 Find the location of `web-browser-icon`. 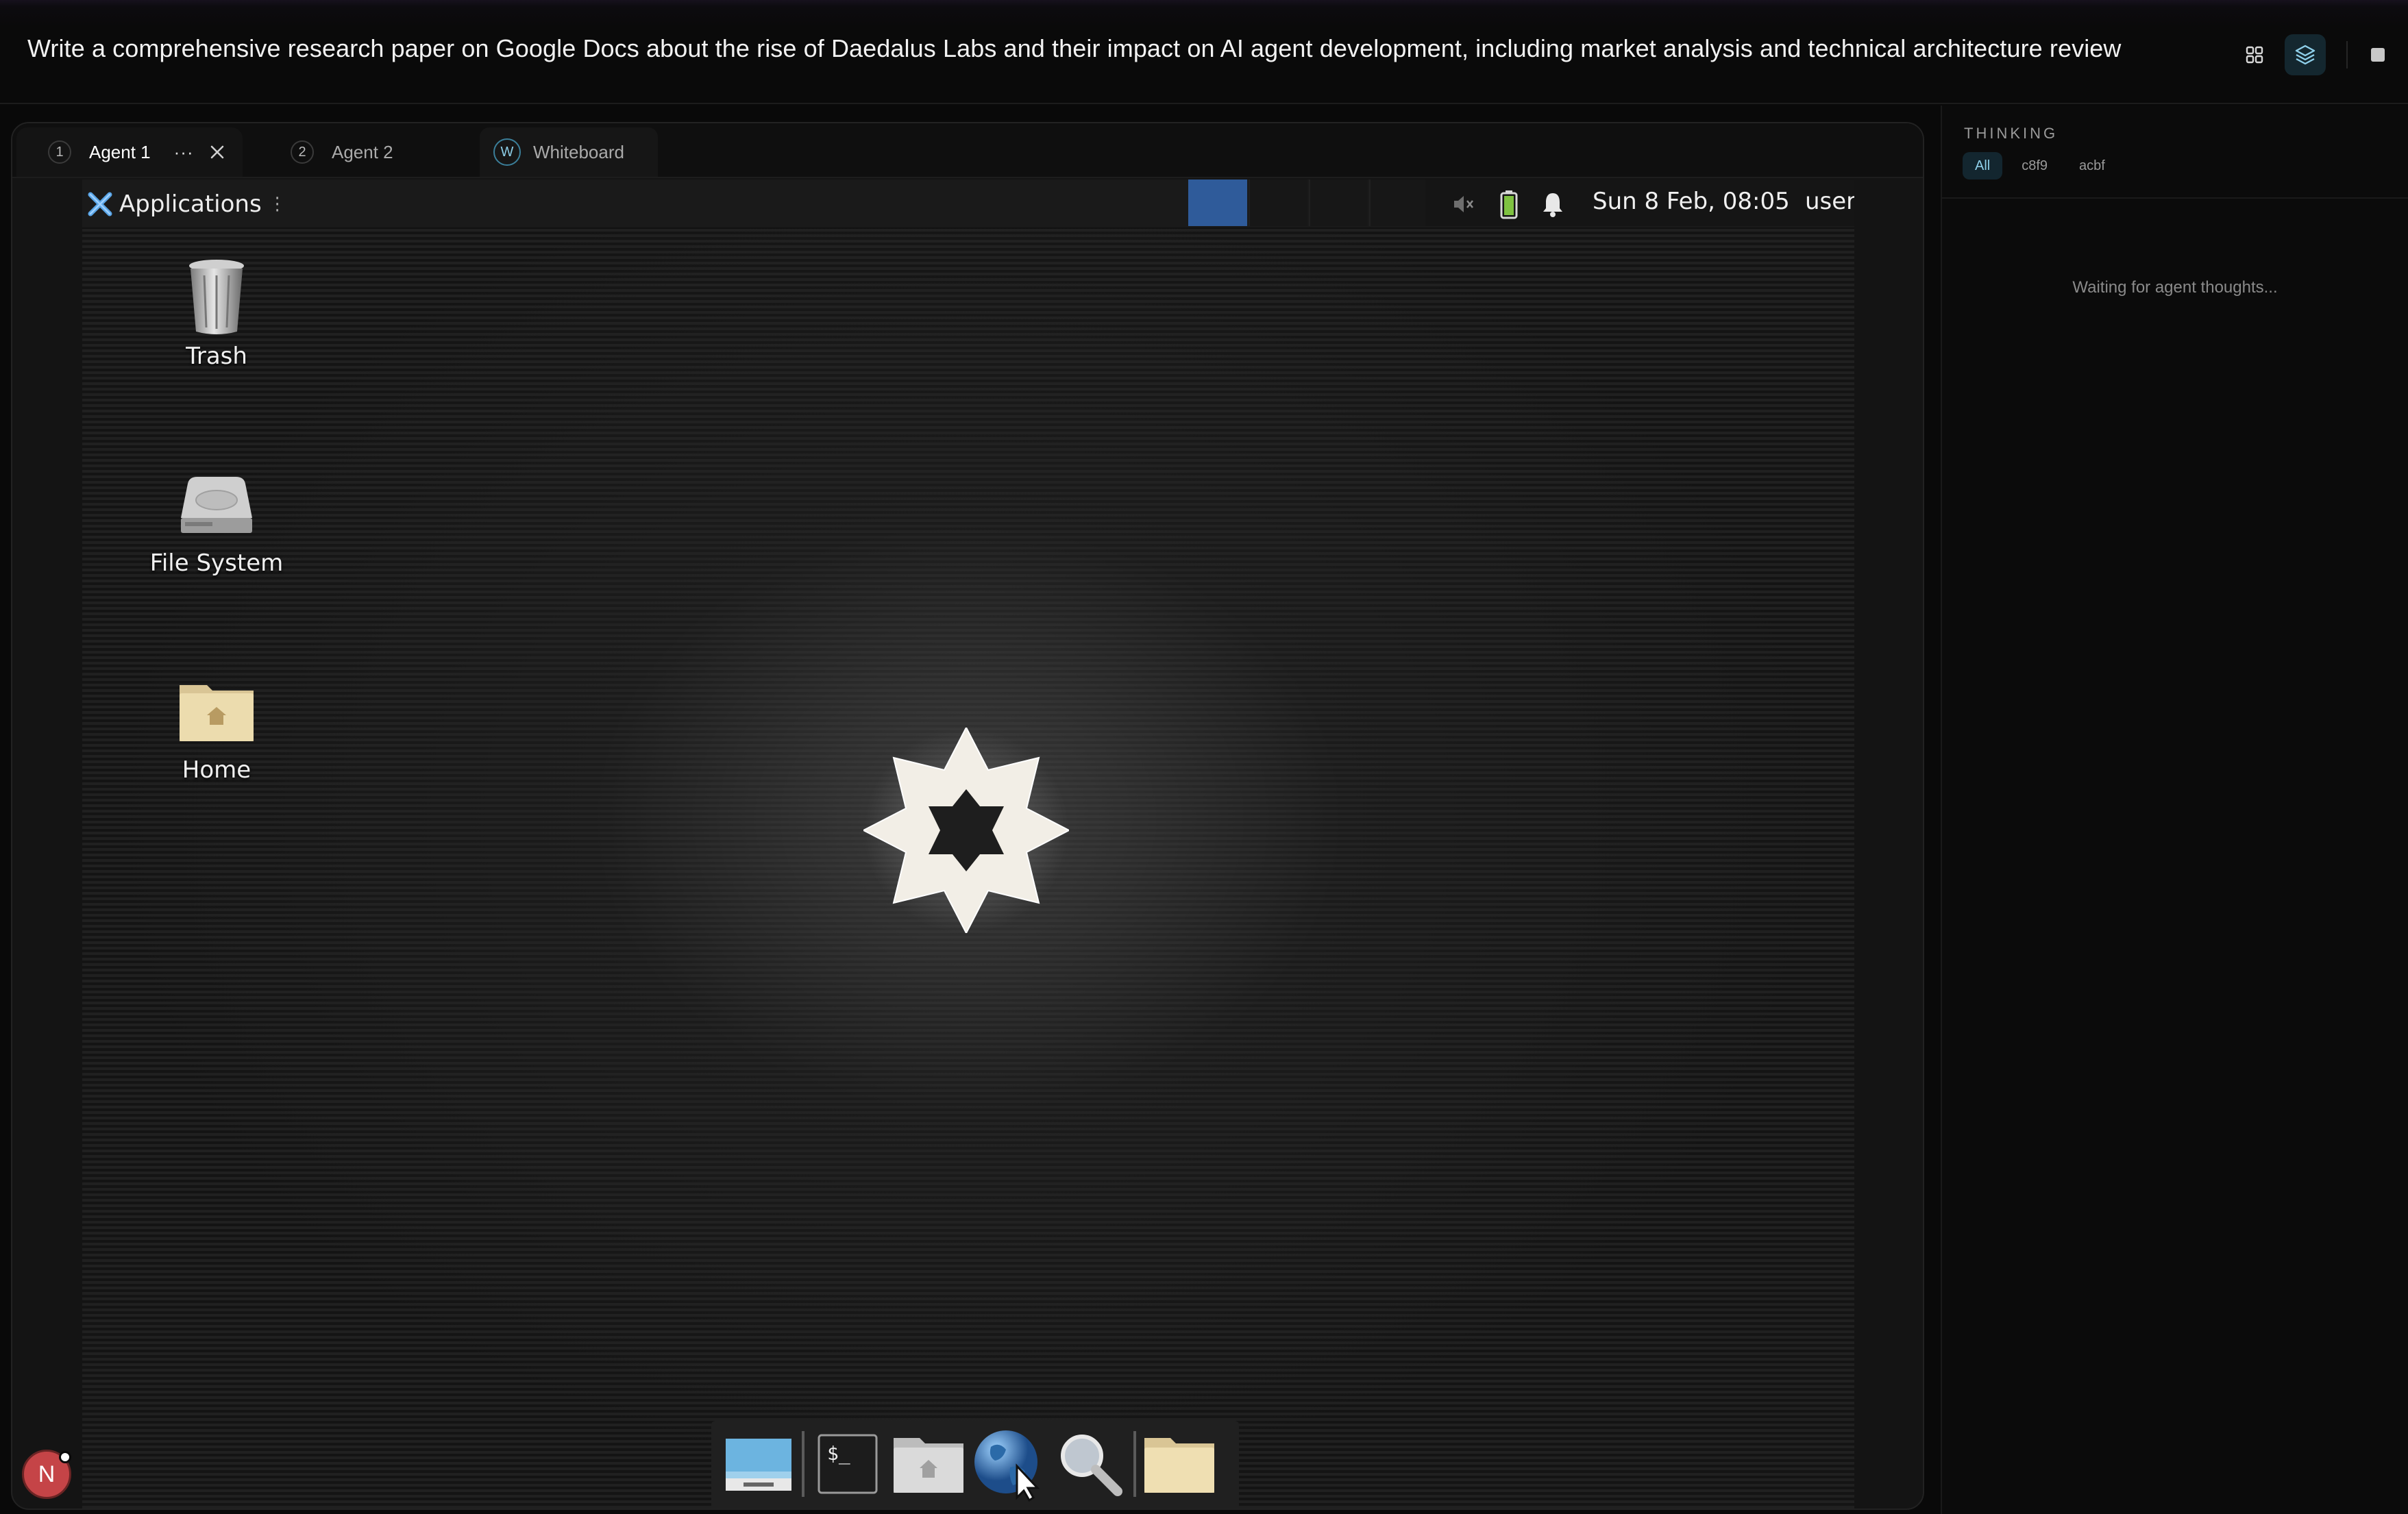

web-browser-icon is located at coordinates (1007, 1466).